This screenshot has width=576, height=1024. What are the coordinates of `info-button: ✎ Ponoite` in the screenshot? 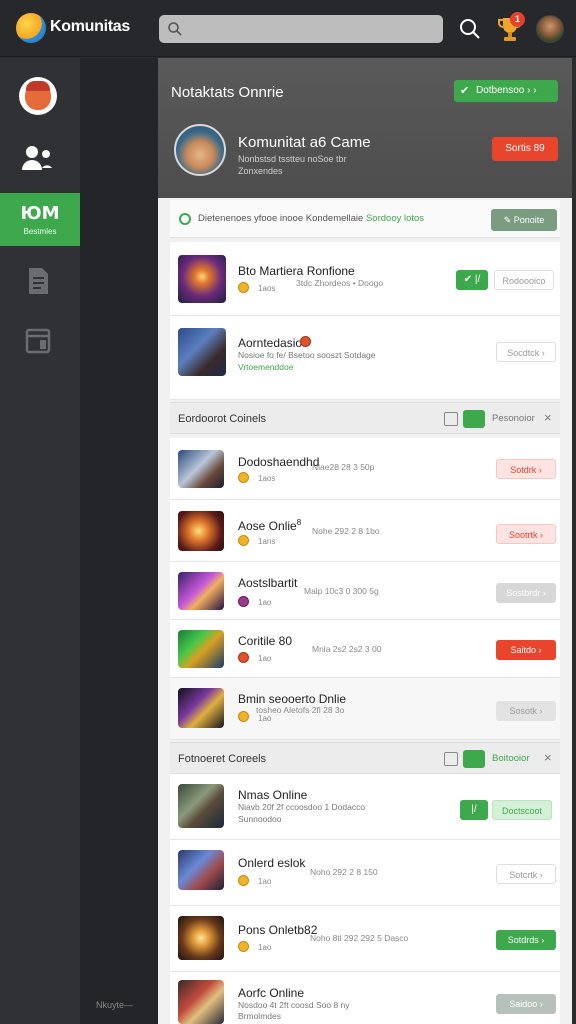 It's located at (524, 220).